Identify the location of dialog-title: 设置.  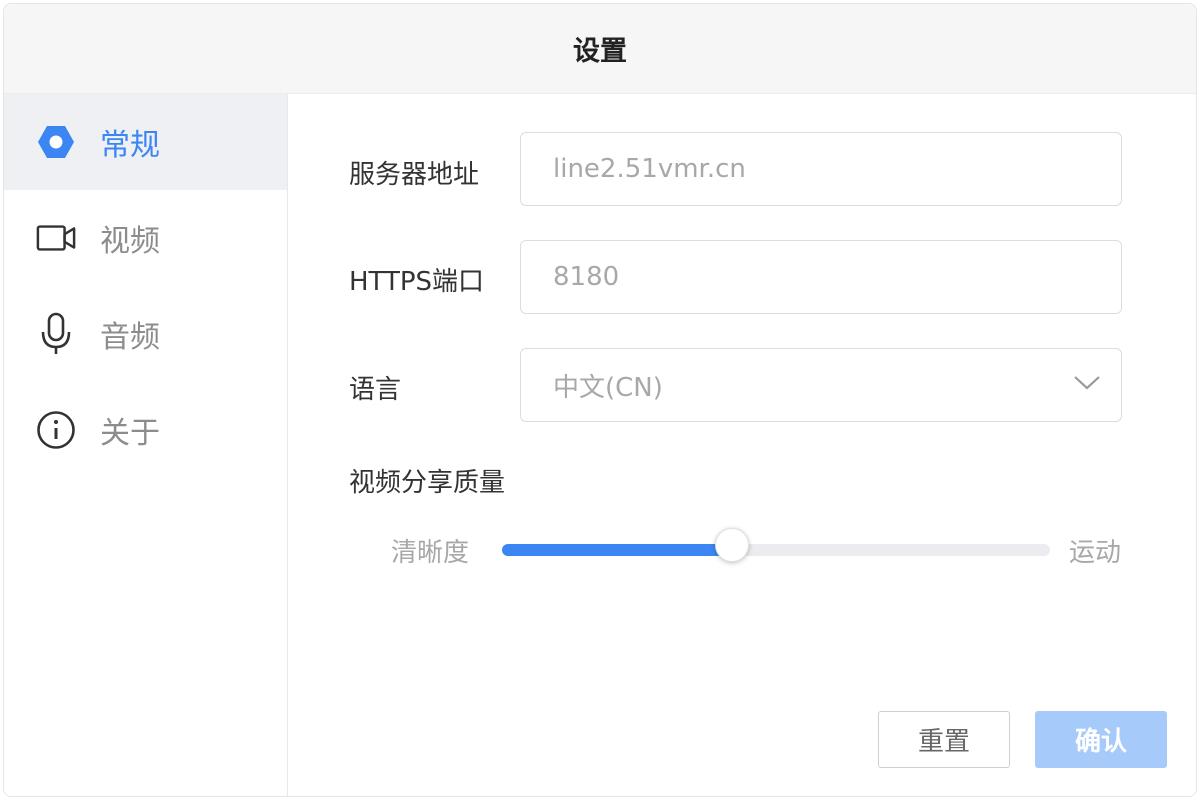
(600, 51).